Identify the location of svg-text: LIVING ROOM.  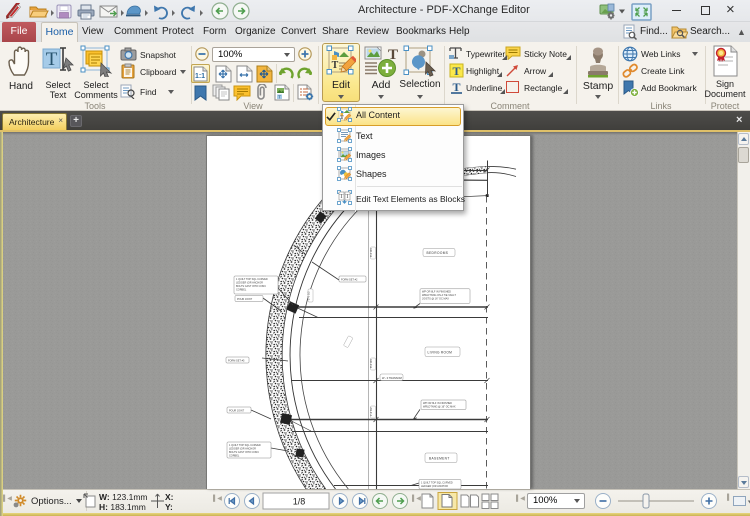
(440, 353).